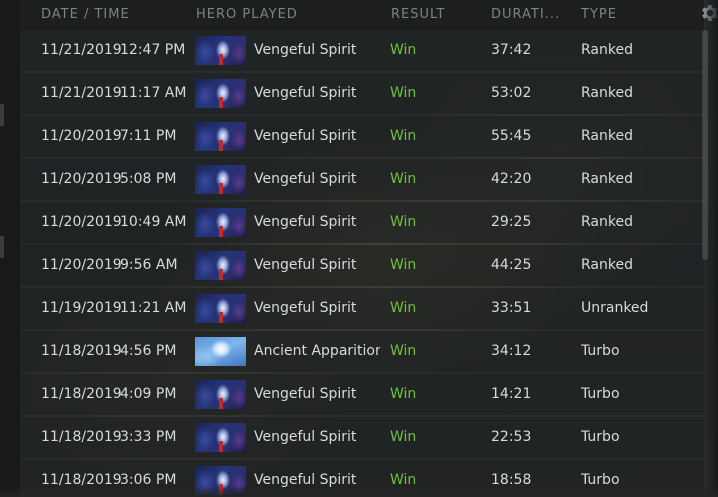  Describe the element at coordinates (153, 222) in the screenshot. I see `match-time: 10:49 AM` at that location.